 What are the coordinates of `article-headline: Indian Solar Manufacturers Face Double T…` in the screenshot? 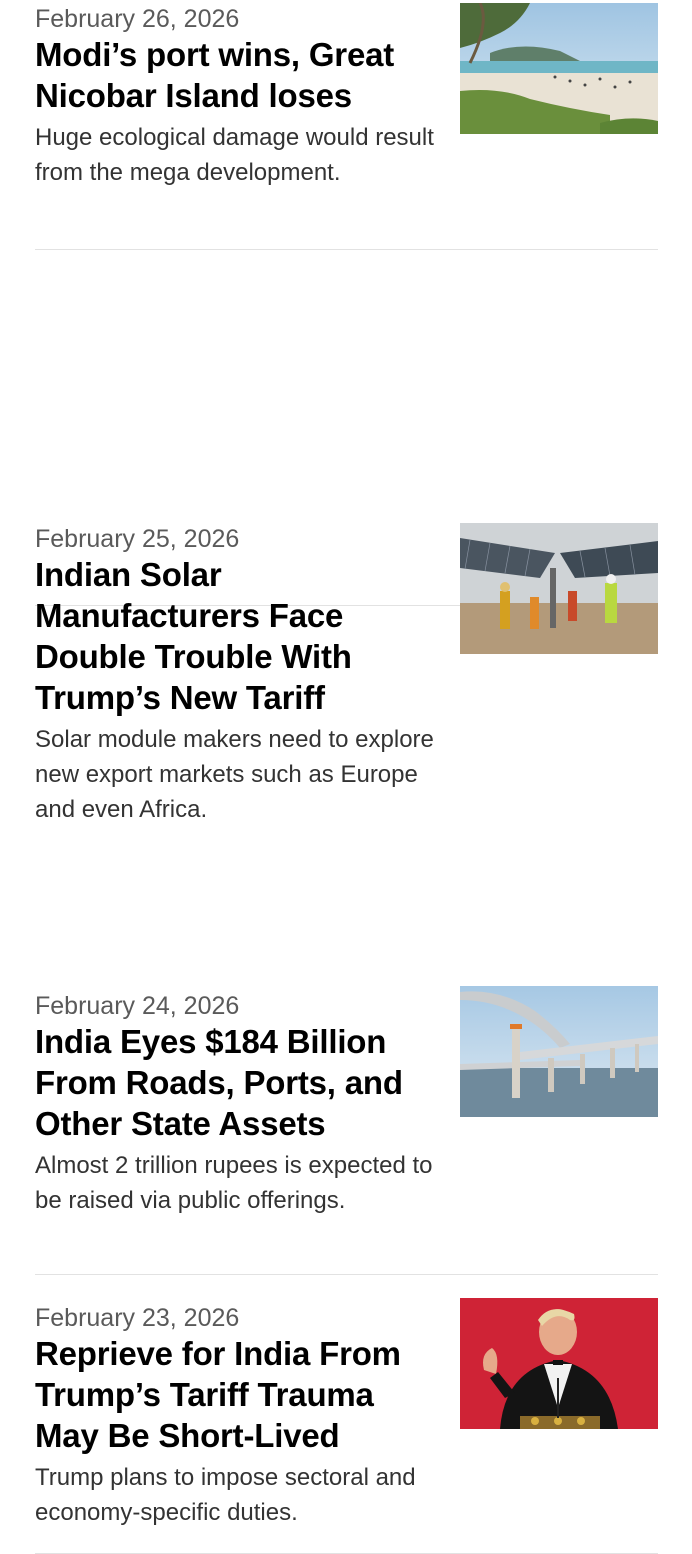 It's located at (237, 636).